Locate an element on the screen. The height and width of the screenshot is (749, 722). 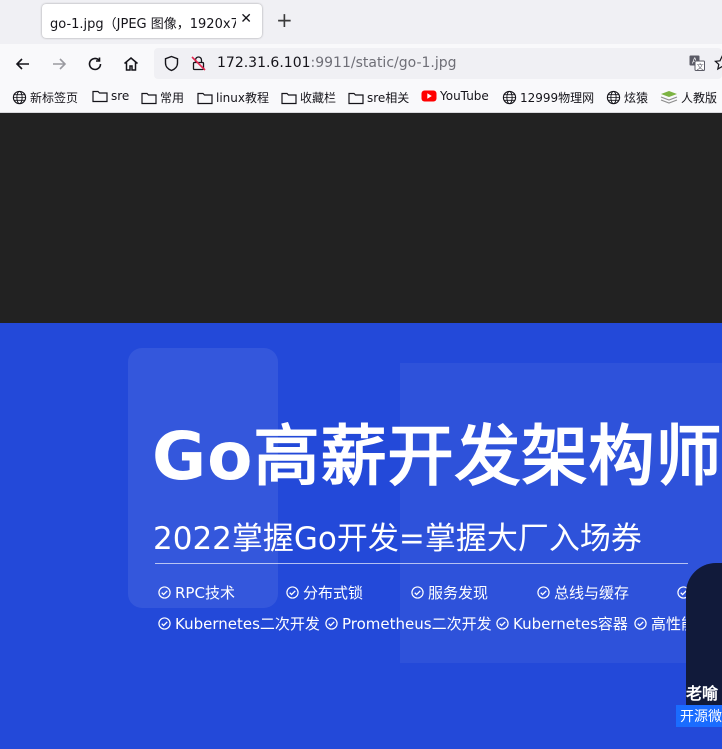
bookmark-folder-sre: sre is located at coordinates (110, 96).